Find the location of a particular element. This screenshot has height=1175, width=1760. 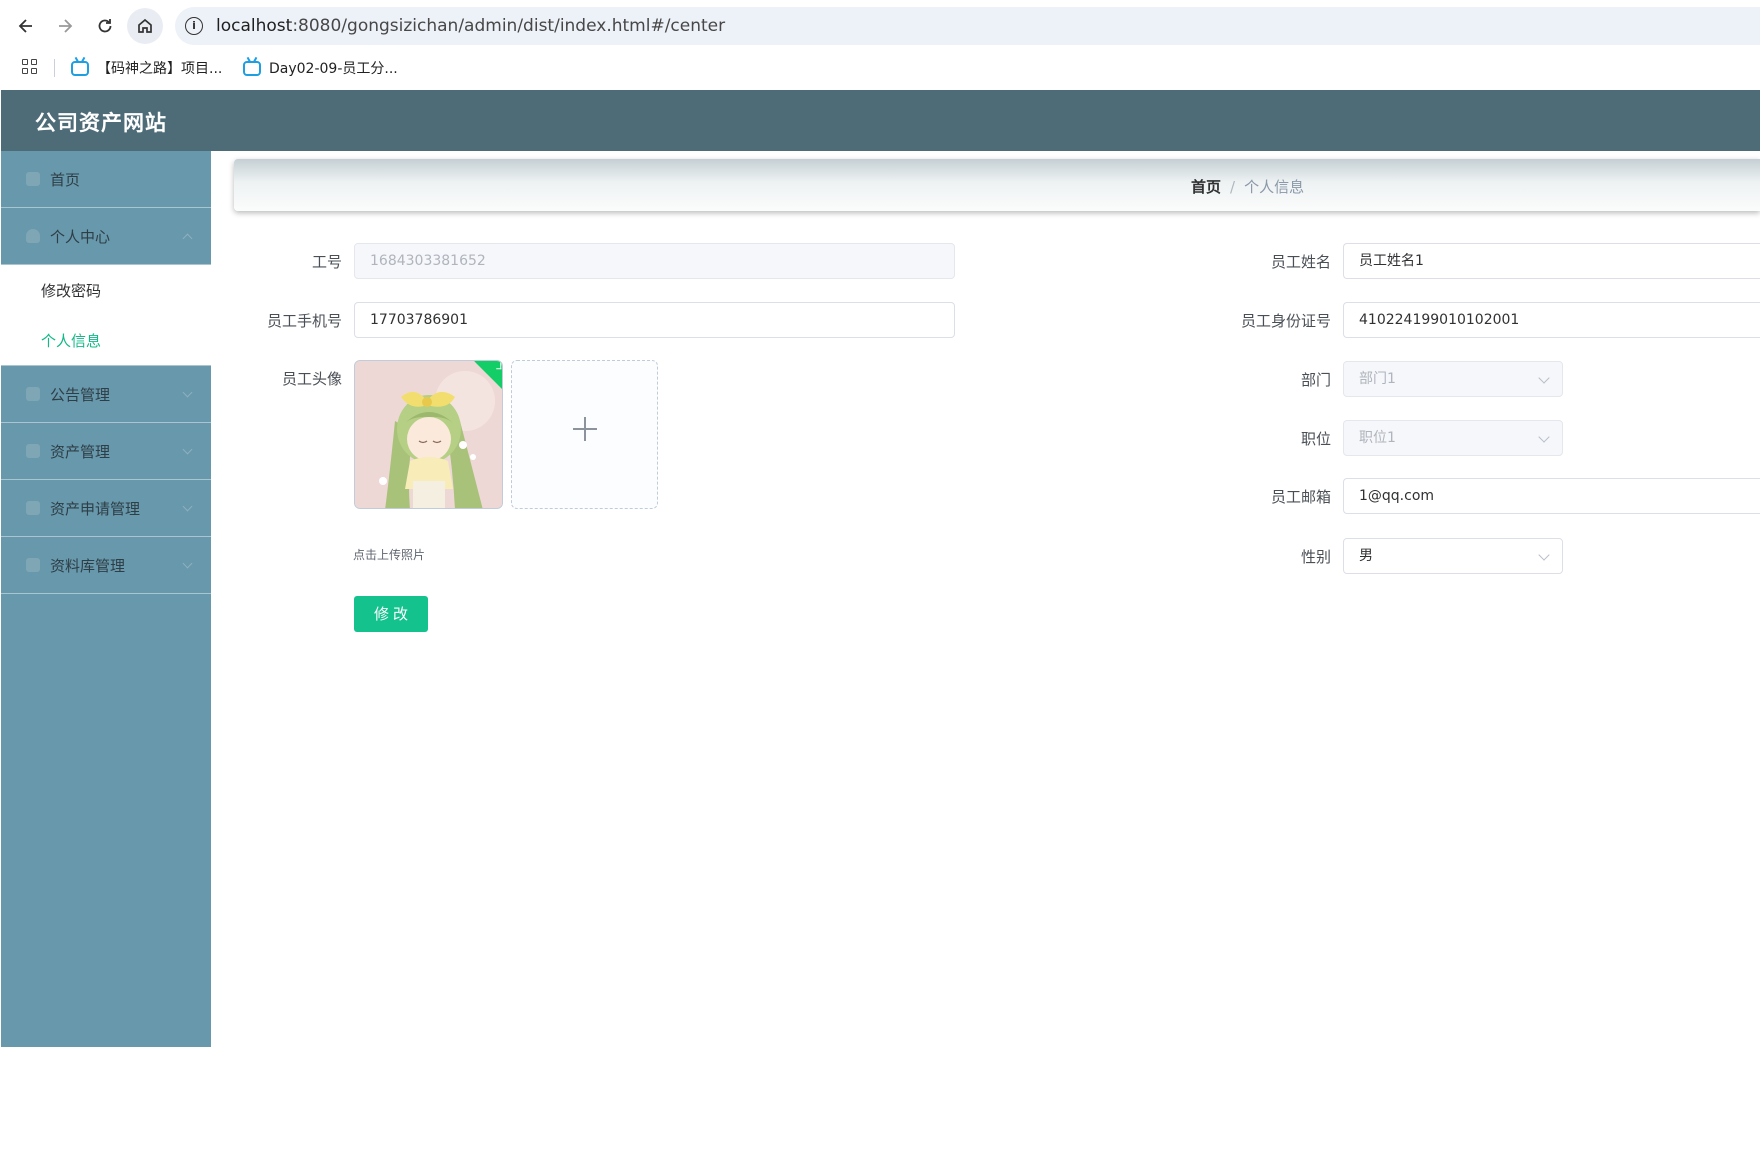

department-value: 部门1 is located at coordinates (1377, 379).